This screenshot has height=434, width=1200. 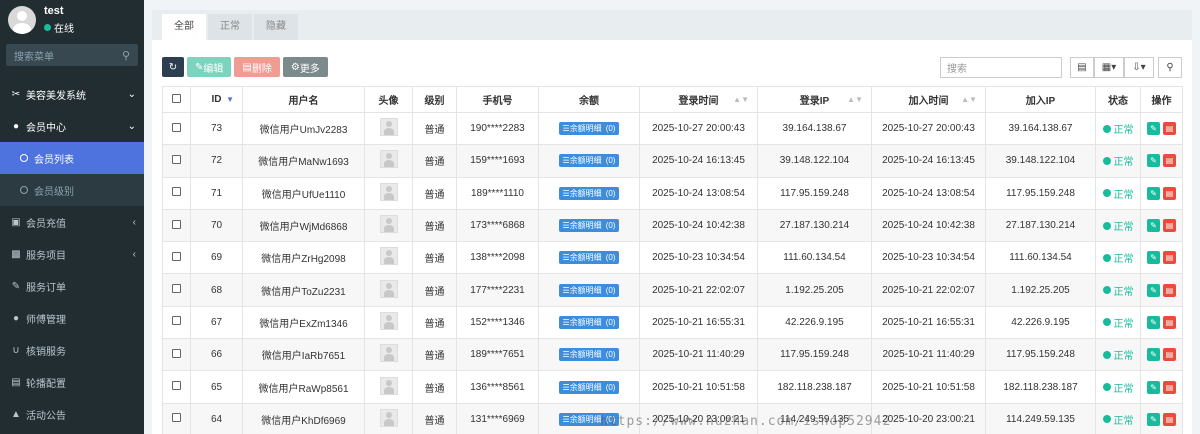 What do you see at coordinates (176, 99) in the screenshot?
I see `select-all-checkbox` at bounding box center [176, 99].